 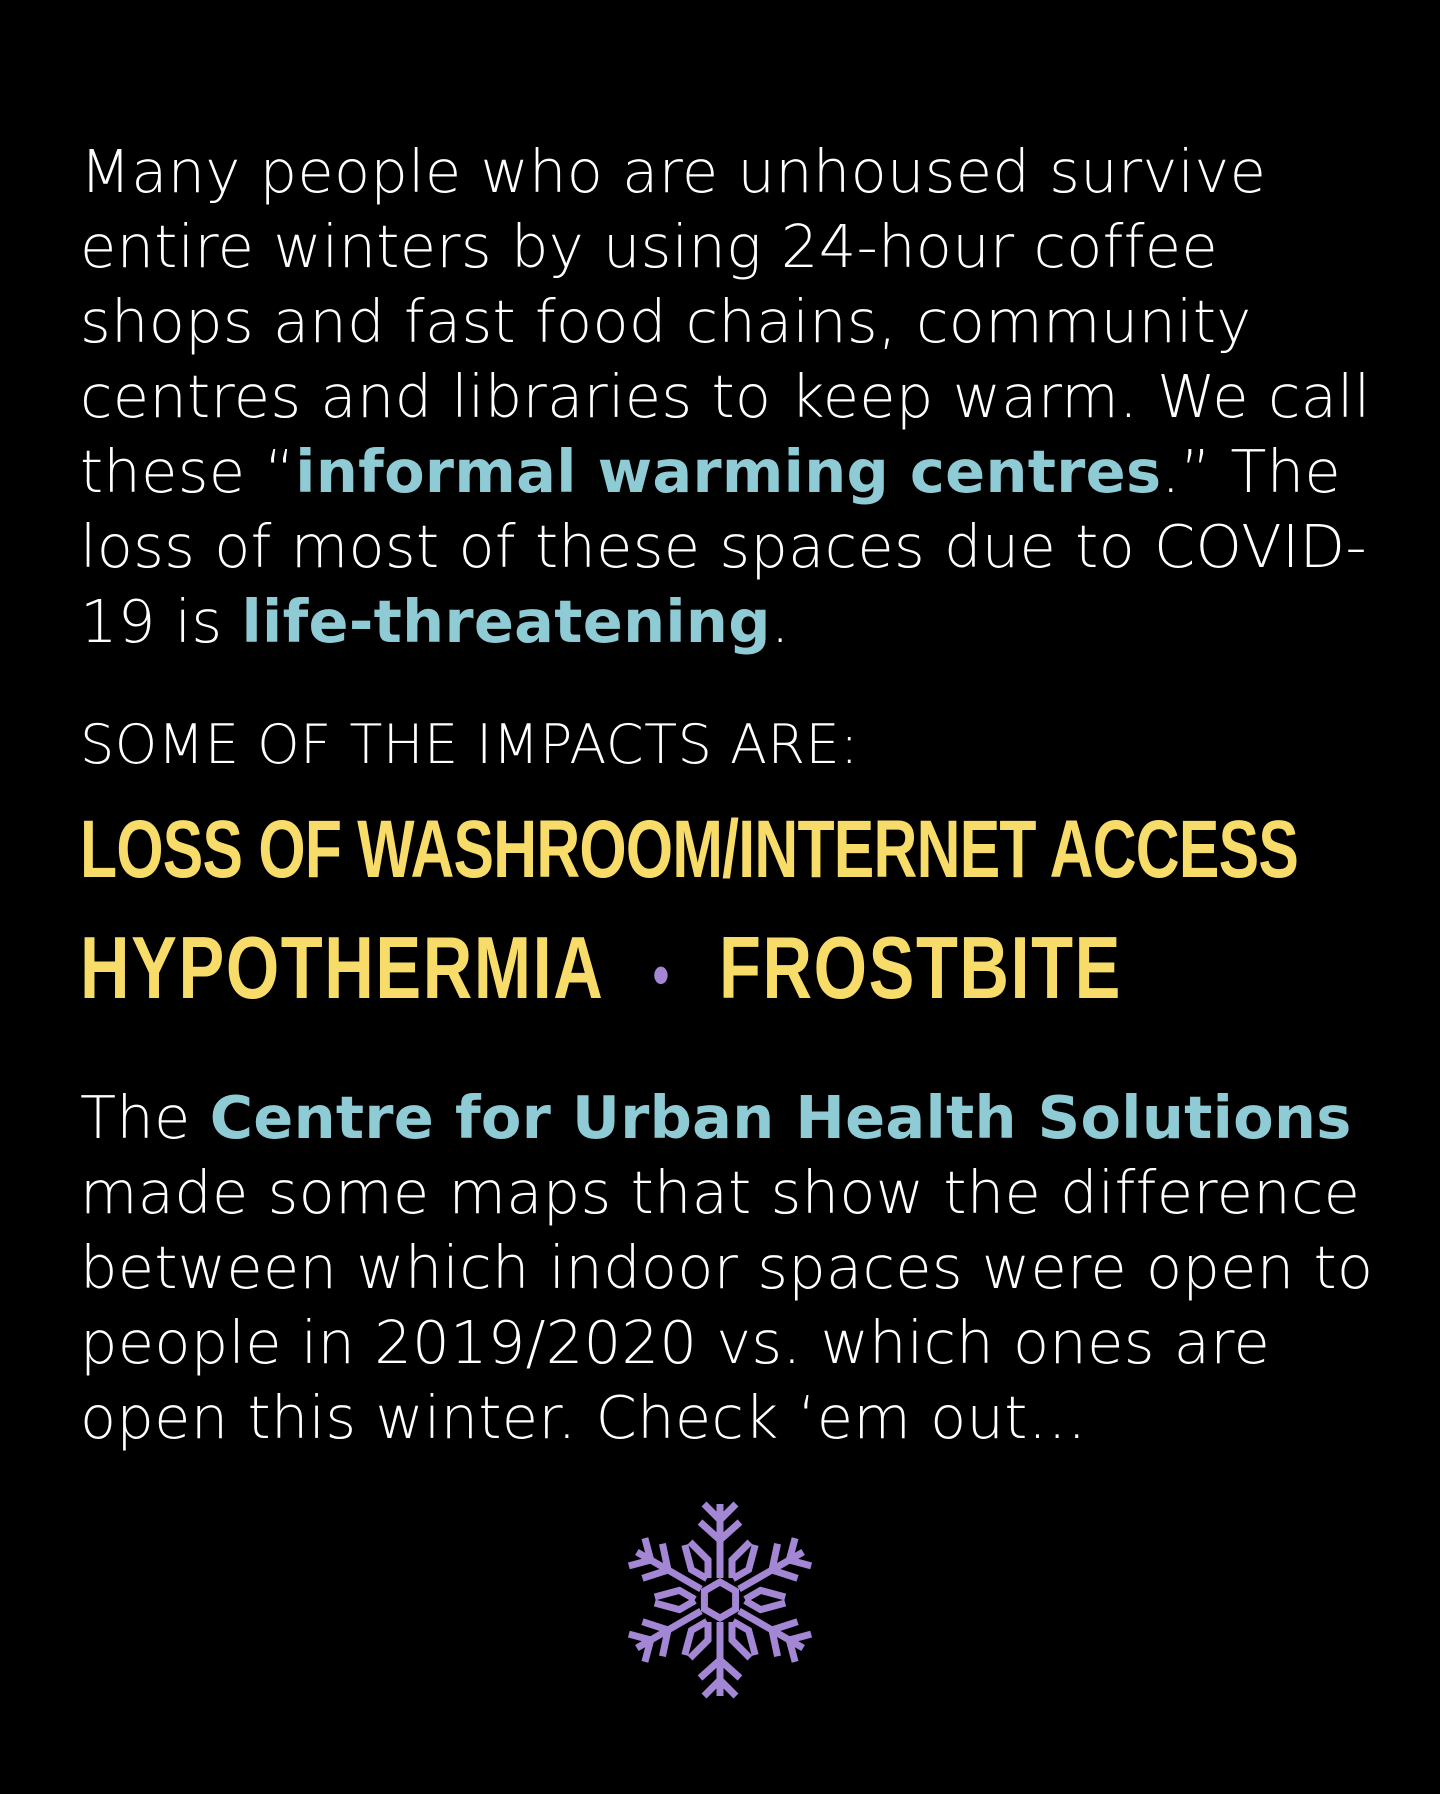 What do you see at coordinates (145, 1117) in the screenshot?
I see `outro-text-1: The` at bounding box center [145, 1117].